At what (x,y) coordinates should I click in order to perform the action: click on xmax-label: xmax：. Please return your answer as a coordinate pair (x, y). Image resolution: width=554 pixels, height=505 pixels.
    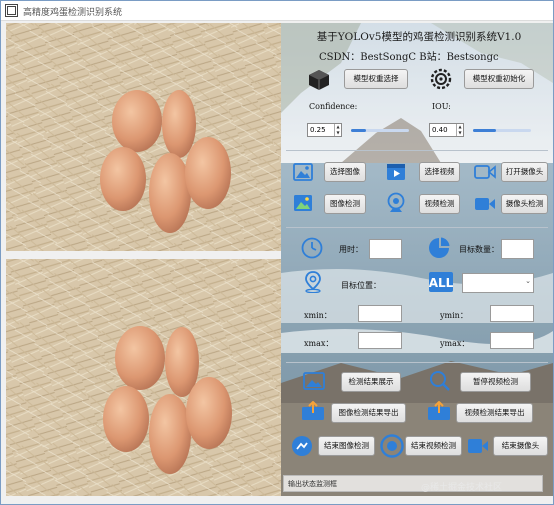
    Looking at the image, I should click on (319, 343).